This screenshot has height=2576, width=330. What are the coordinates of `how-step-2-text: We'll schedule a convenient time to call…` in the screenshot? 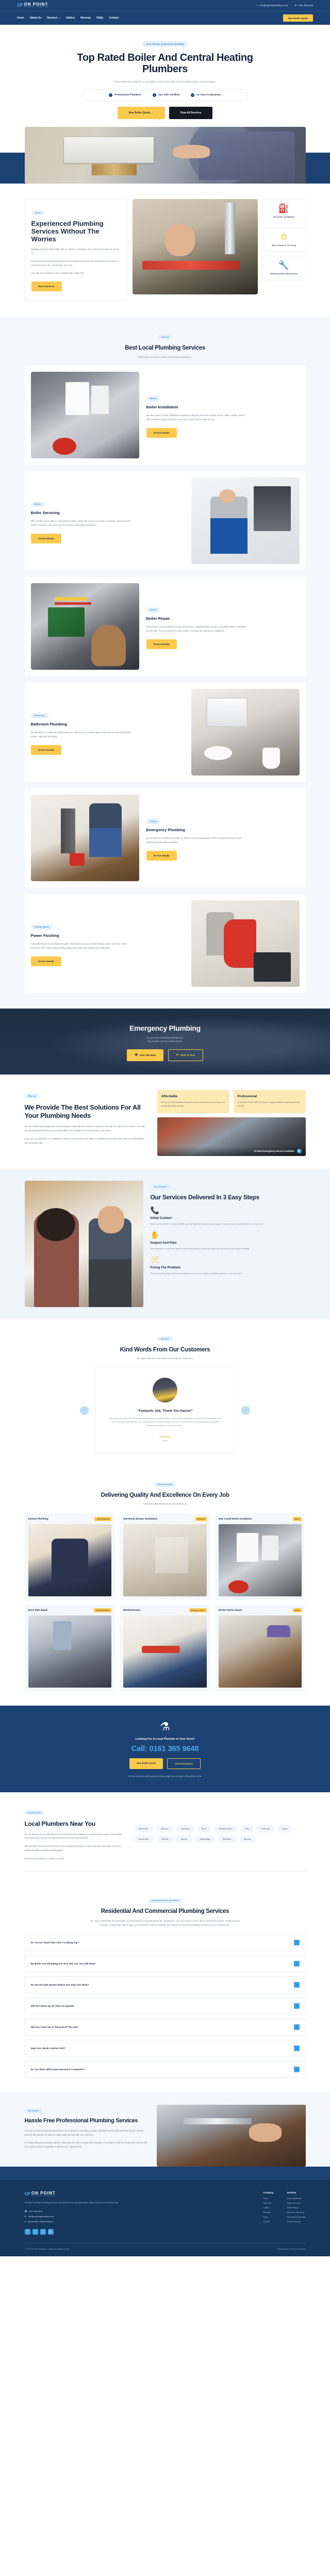 It's located at (200, 1249).